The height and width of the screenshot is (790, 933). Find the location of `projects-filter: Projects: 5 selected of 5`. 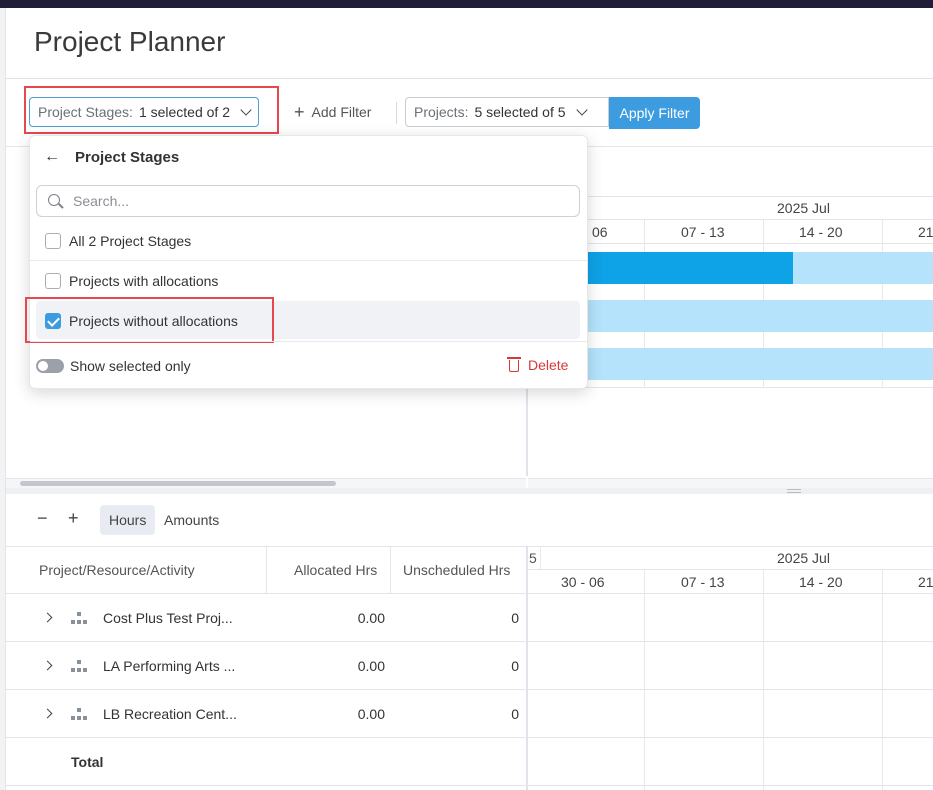

projects-filter: Projects: 5 selected of 5 is located at coordinates (507, 112).